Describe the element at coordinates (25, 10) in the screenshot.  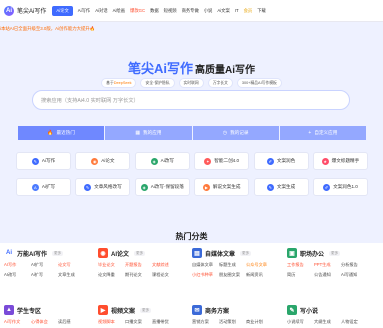
I see `site-logo: Ai 笔尖Ai写作` at that location.